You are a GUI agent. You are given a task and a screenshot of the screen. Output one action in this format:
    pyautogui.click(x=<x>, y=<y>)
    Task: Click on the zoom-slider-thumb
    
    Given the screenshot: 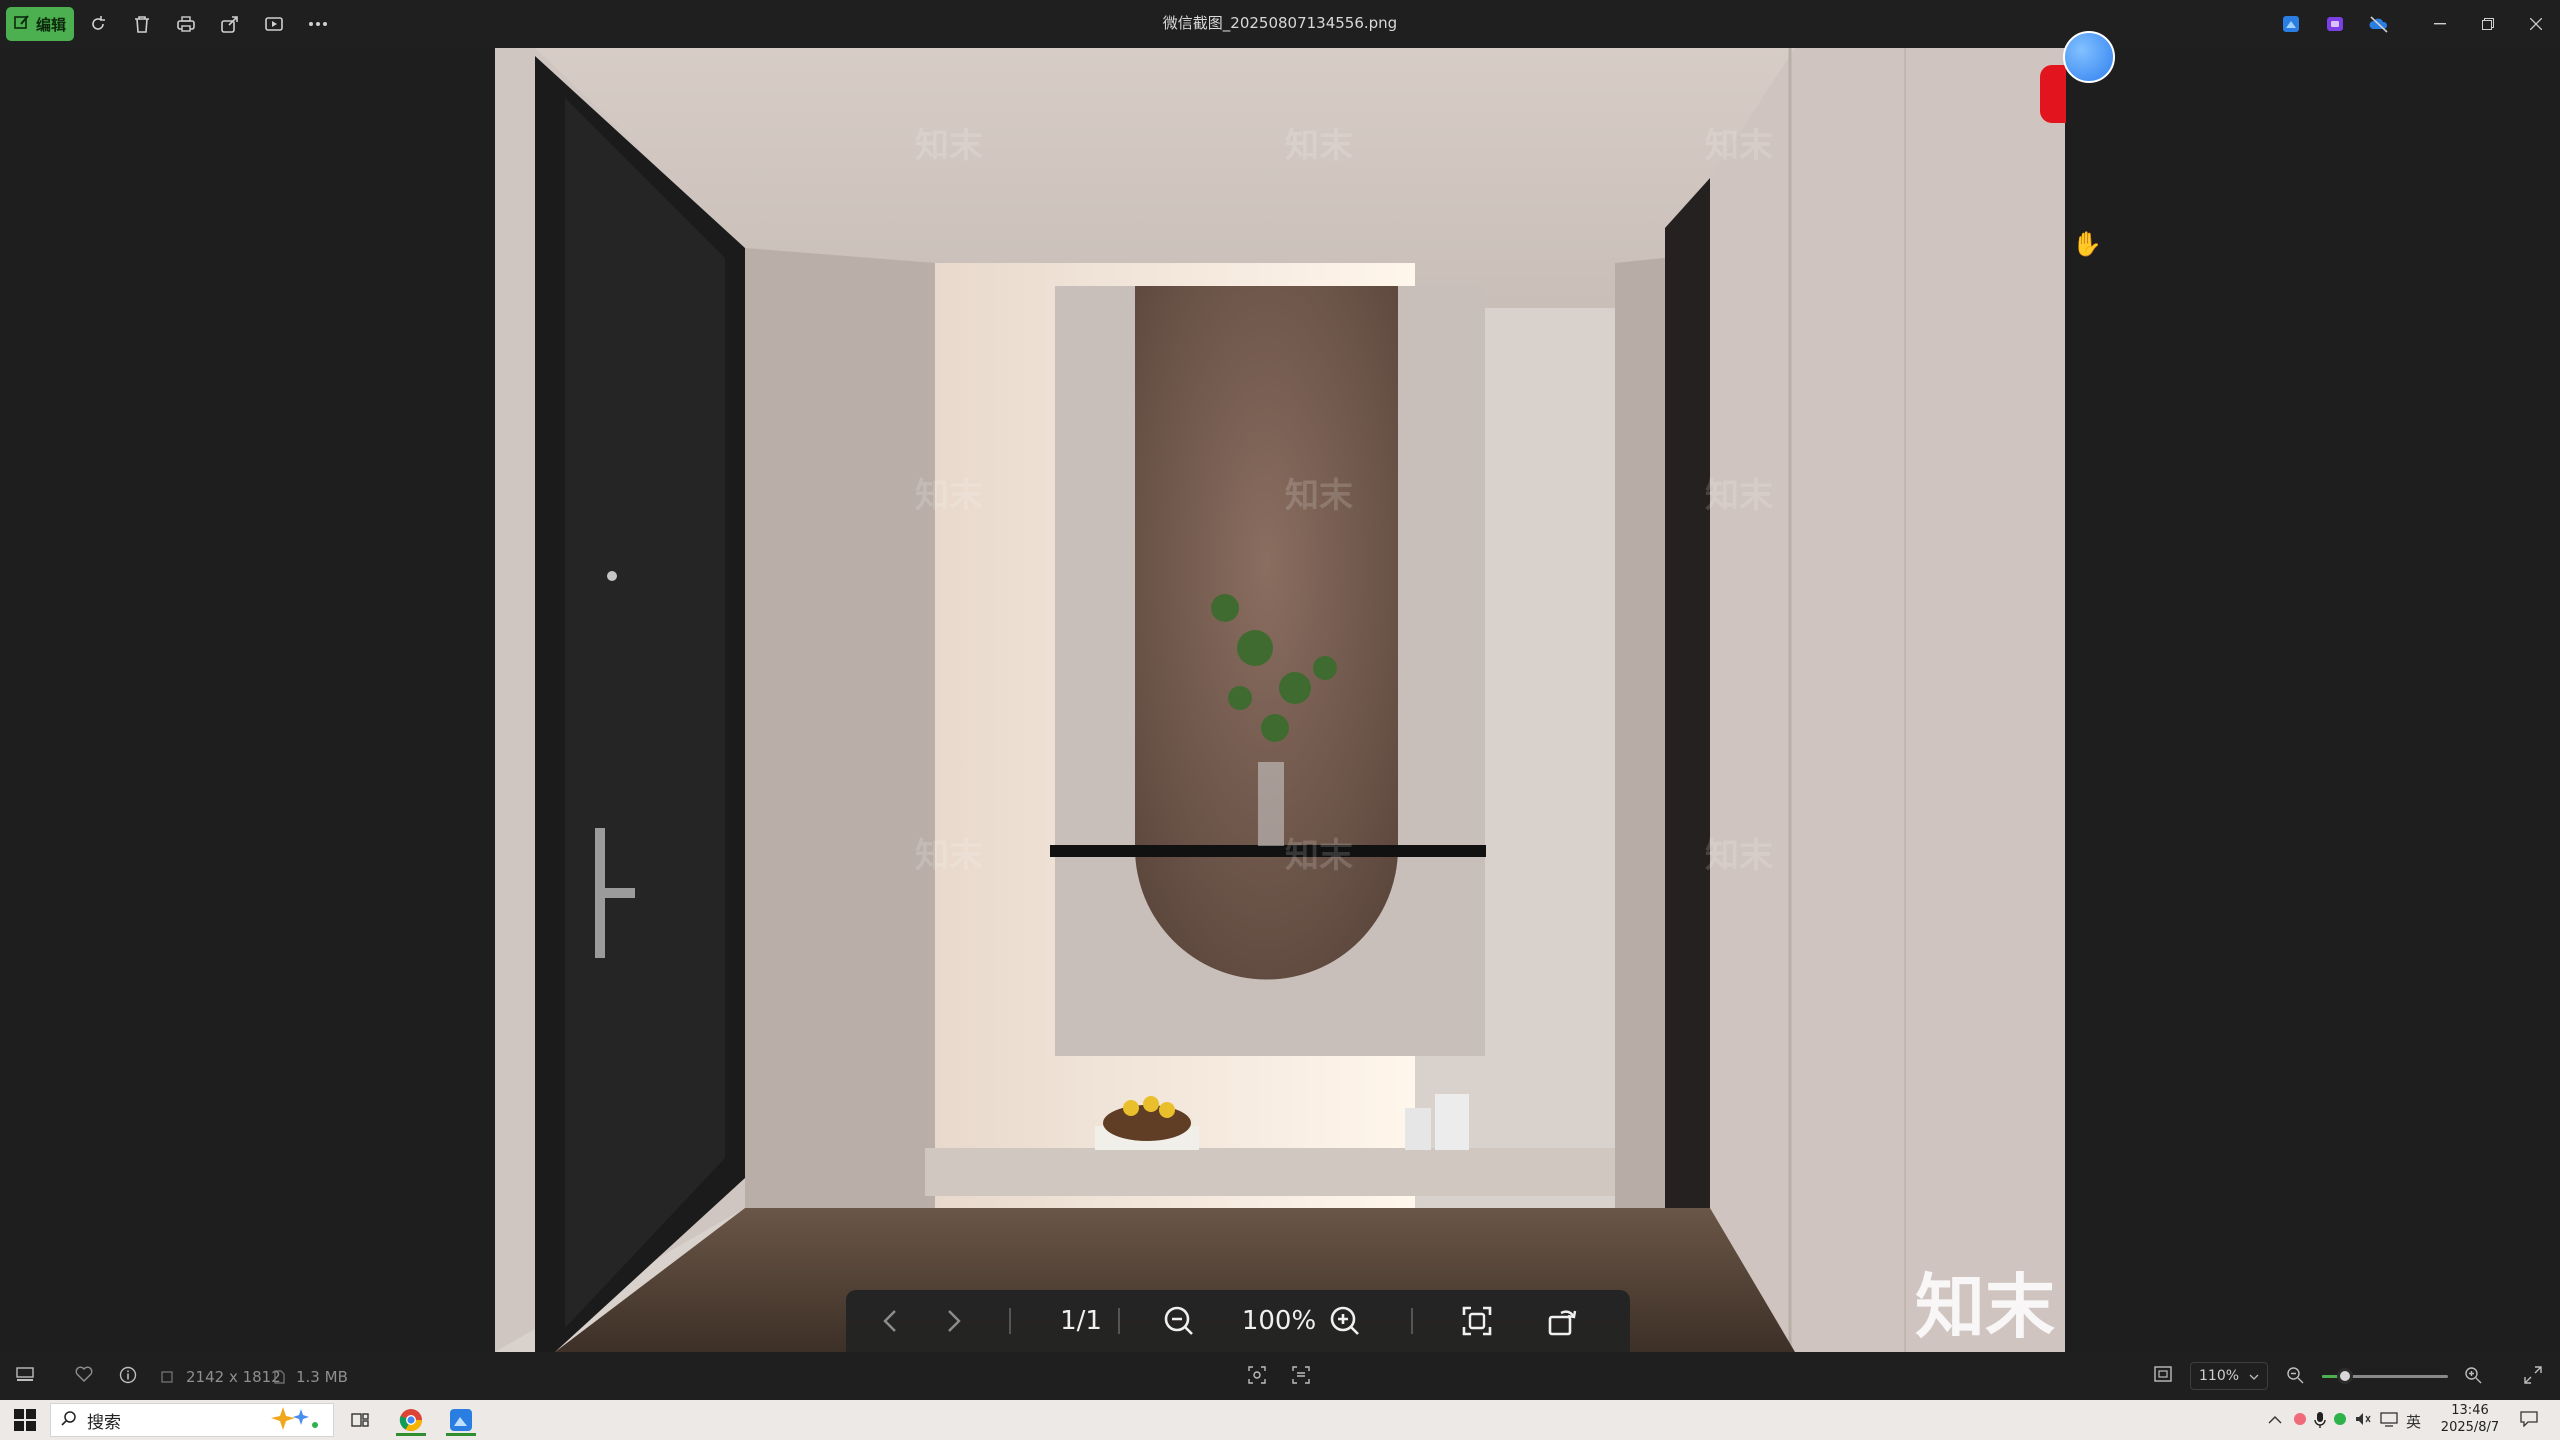 What is the action you would take?
    pyautogui.click(x=2344, y=1376)
    